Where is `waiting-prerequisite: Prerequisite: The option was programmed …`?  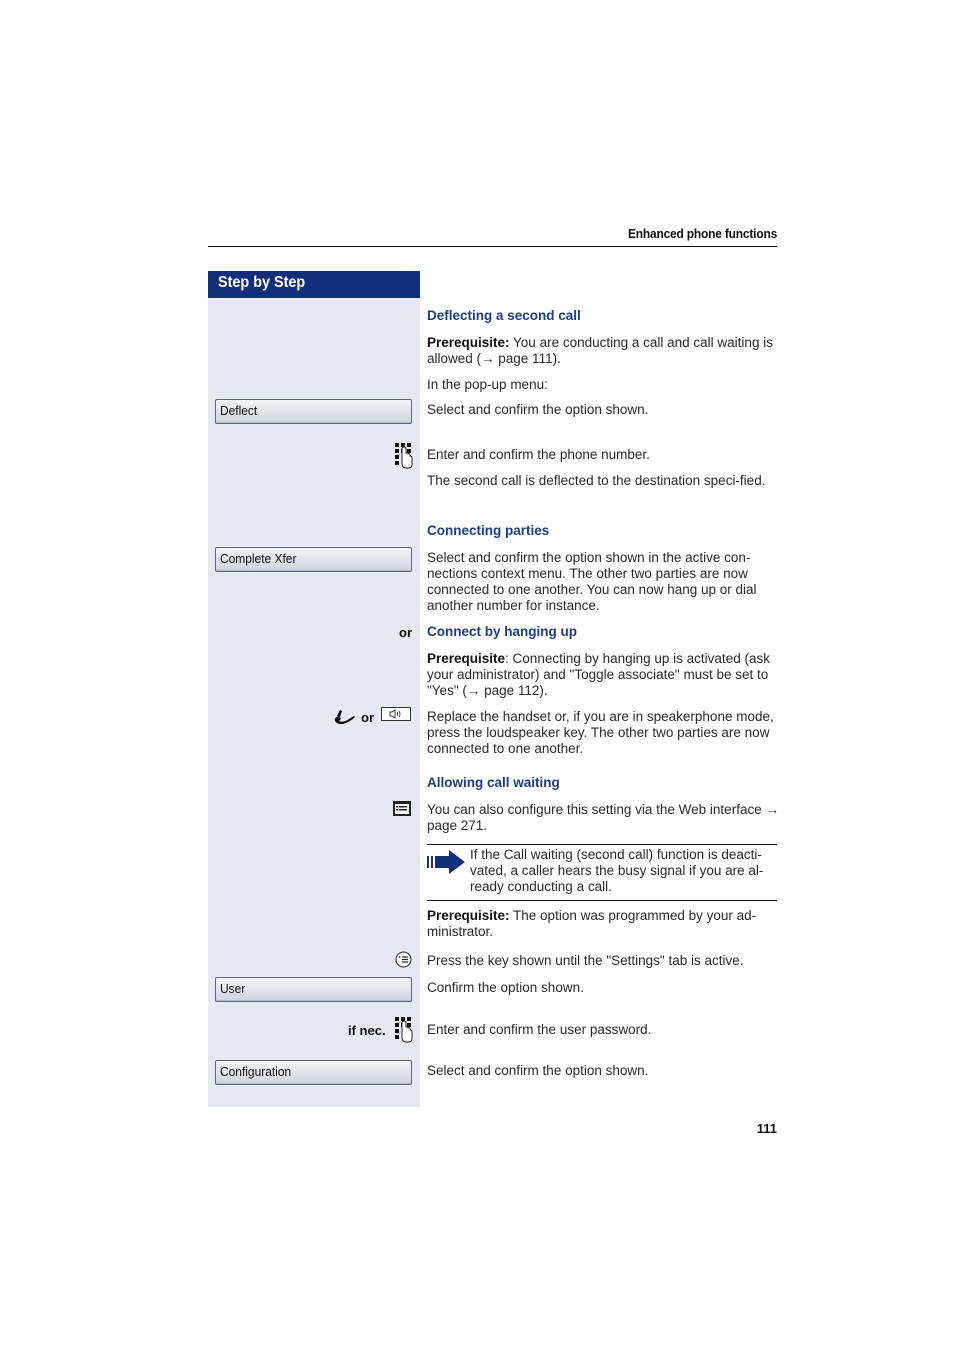
waiting-prerequisite: Prerequisite: The option was programmed … is located at coordinates (603, 924).